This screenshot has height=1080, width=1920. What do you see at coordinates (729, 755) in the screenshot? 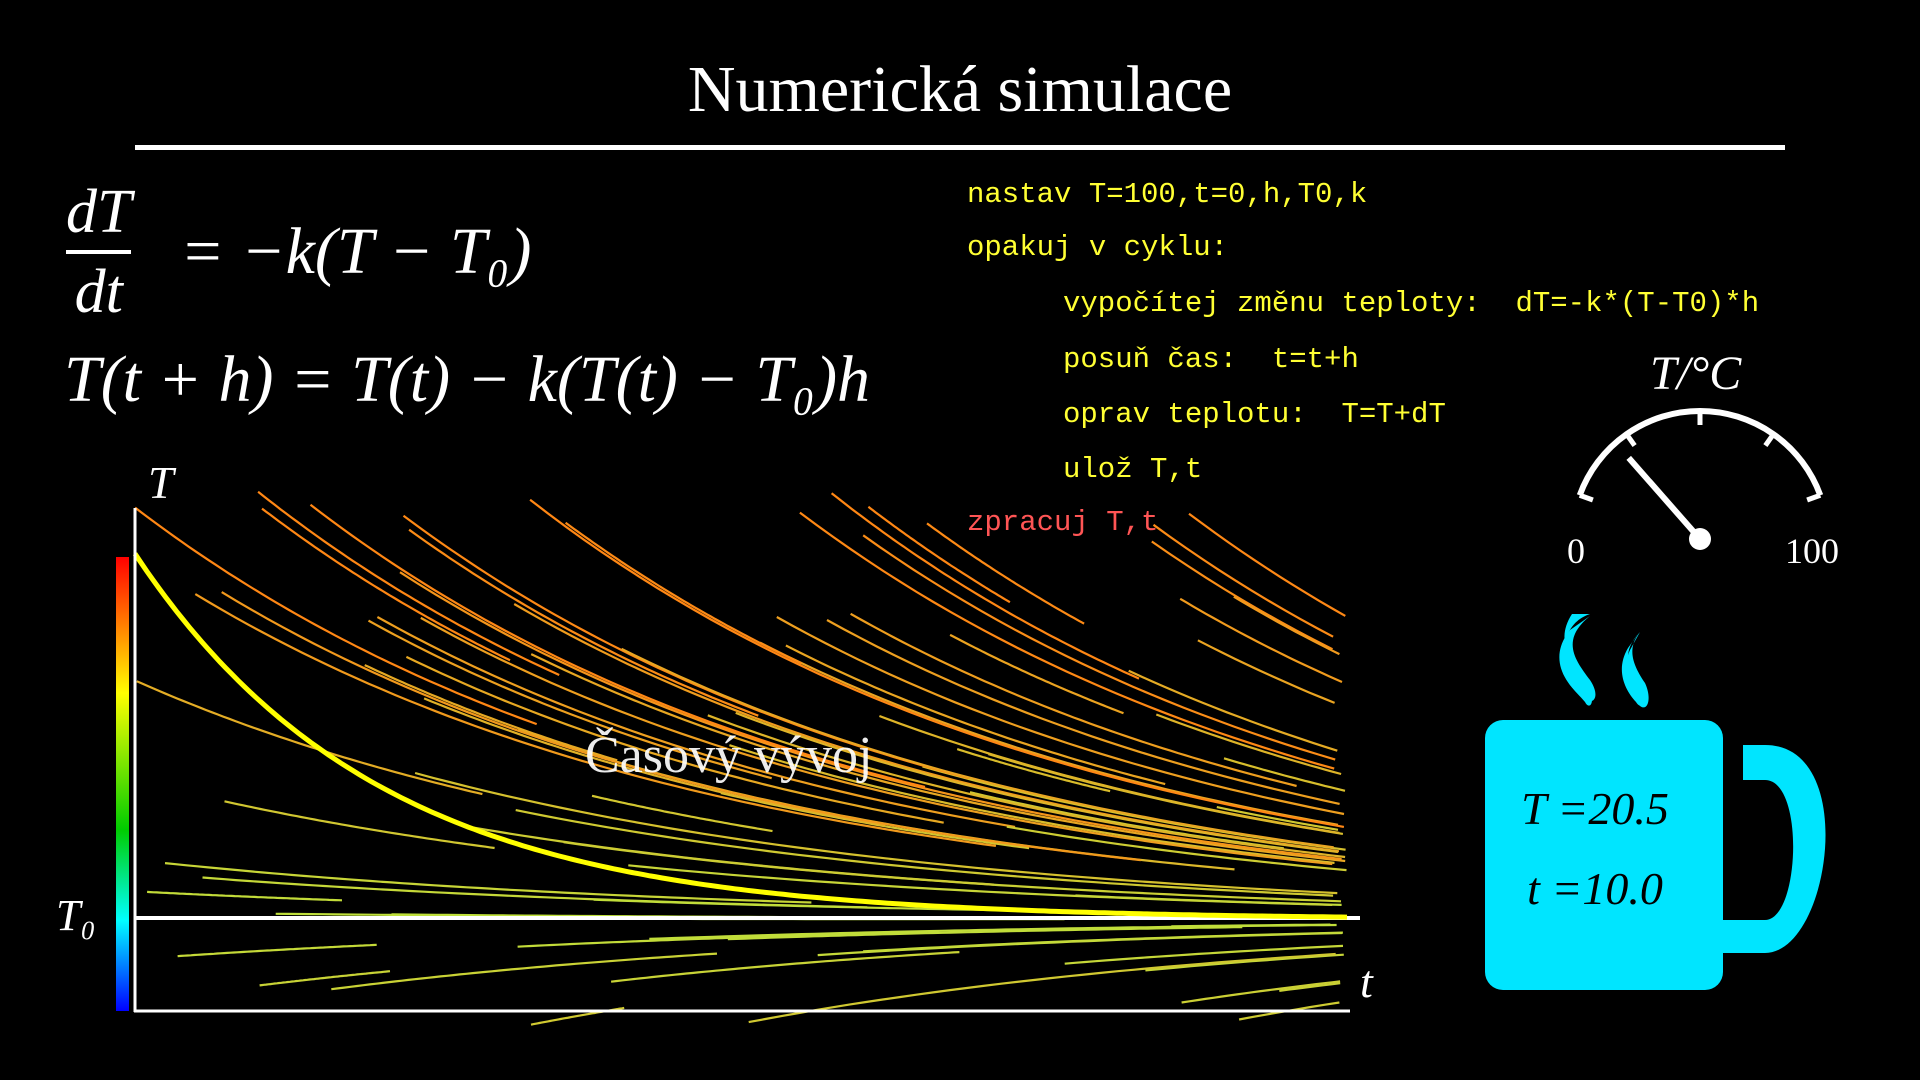
I see `chart-annotation: Časový vývoj` at bounding box center [729, 755].